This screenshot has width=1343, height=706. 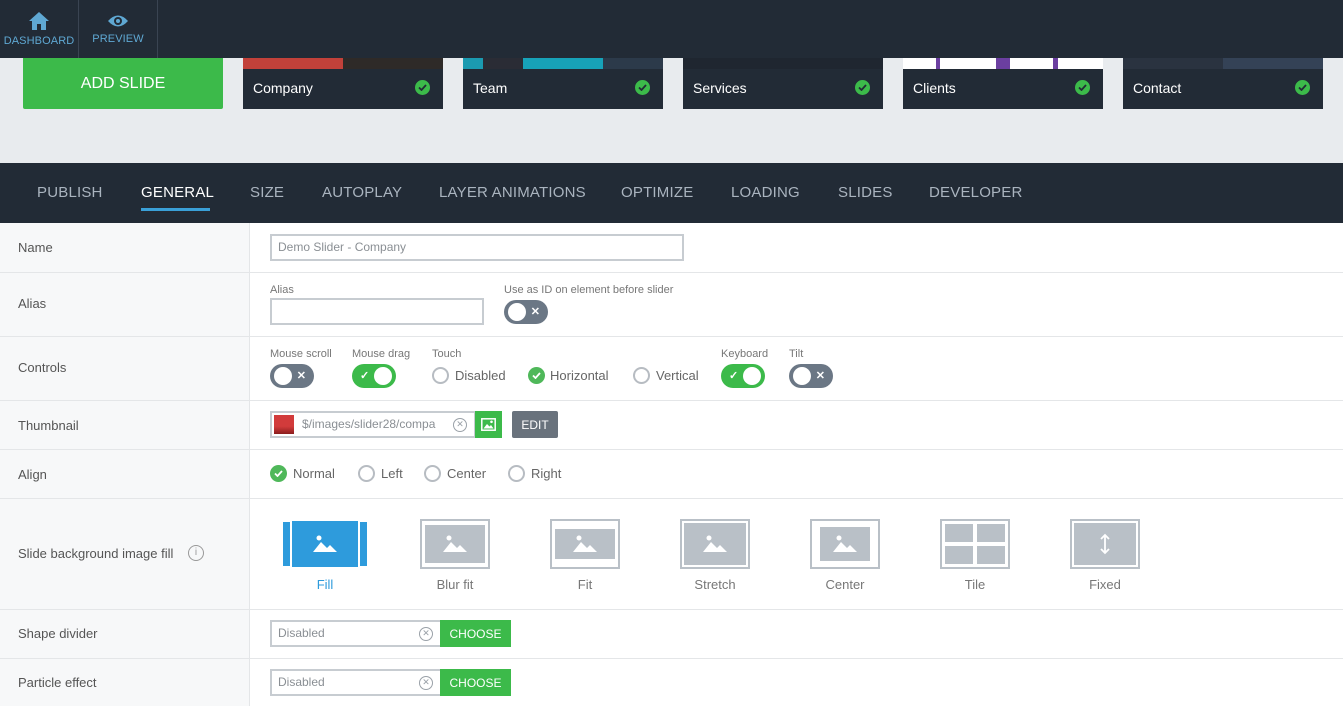 What do you see at coordinates (536, 375) in the screenshot?
I see `touch-horizontal-radio` at bounding box center [536, 375].